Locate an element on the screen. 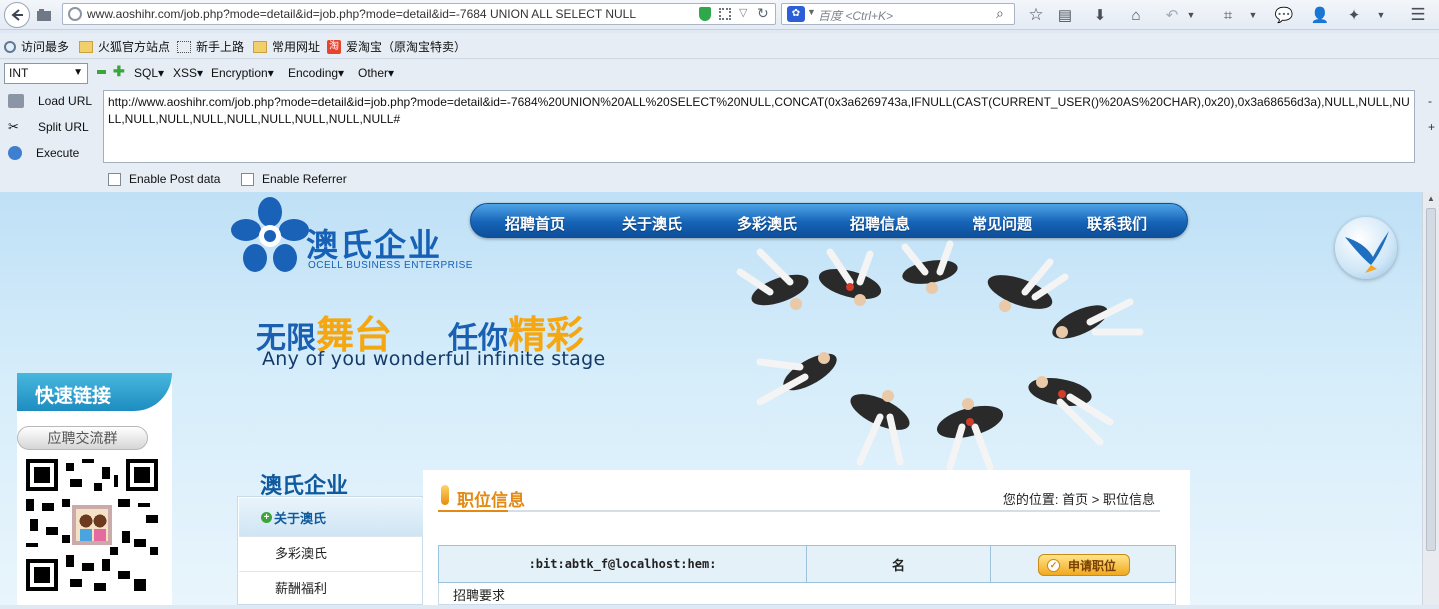  menu-sql: SQL▾ is located at coordinates (149, 73).